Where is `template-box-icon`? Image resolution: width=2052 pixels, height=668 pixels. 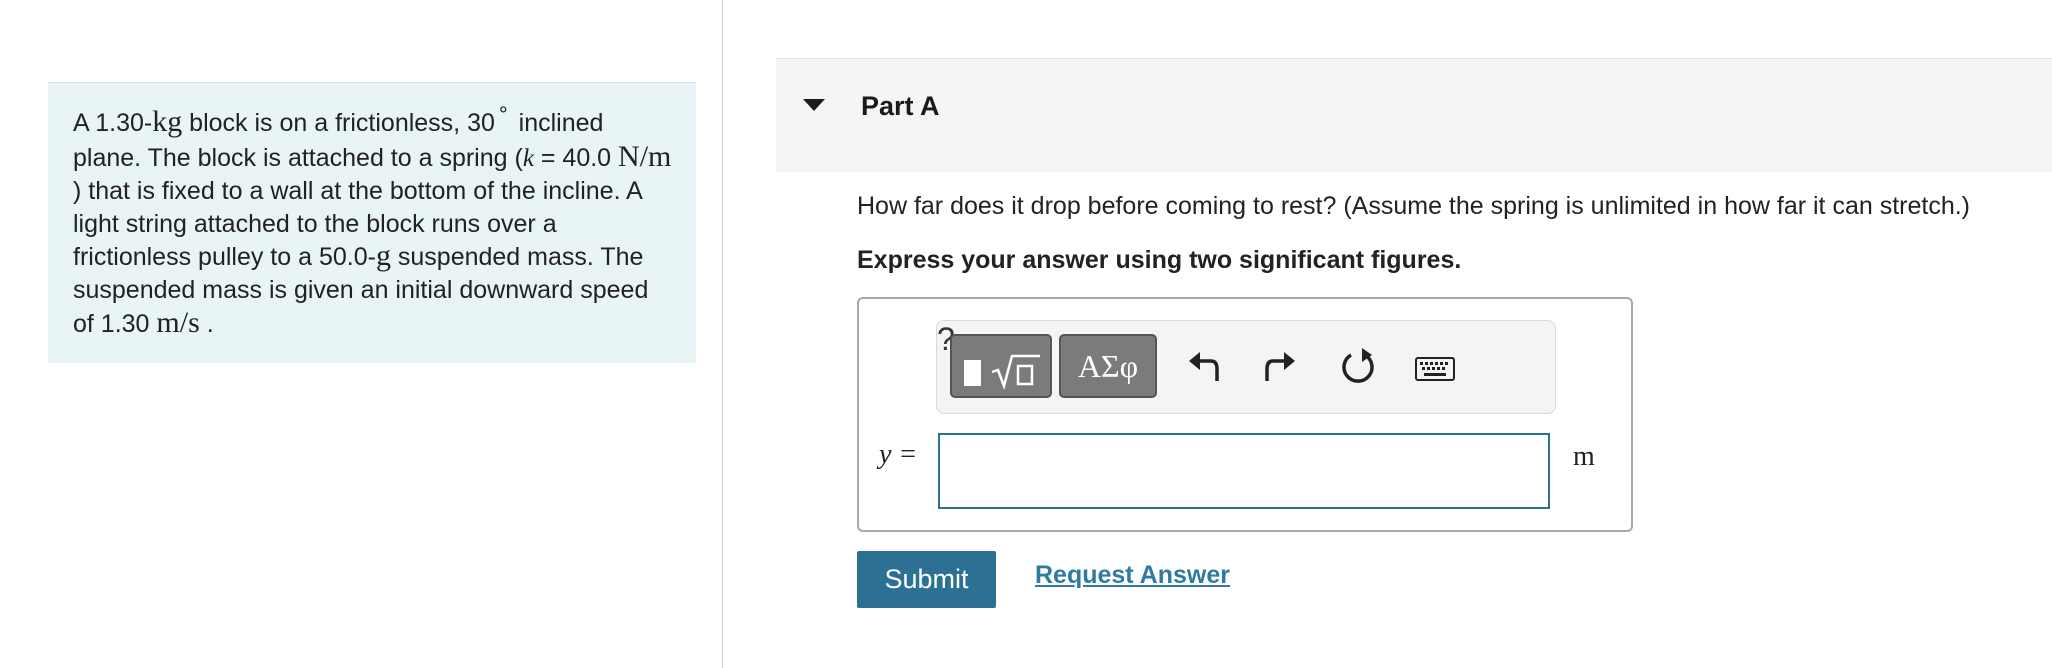 template-box-icon is located at coordinates (972, 373).